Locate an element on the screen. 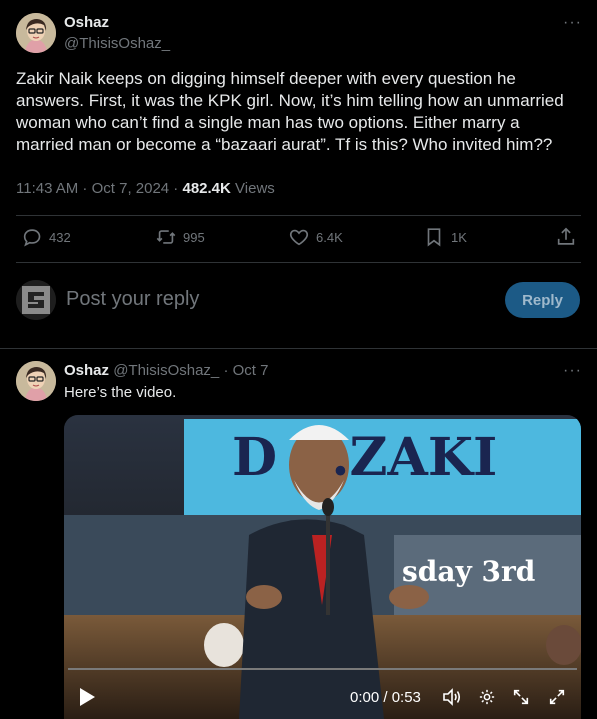  share-action is located at coordinates (566, 237).